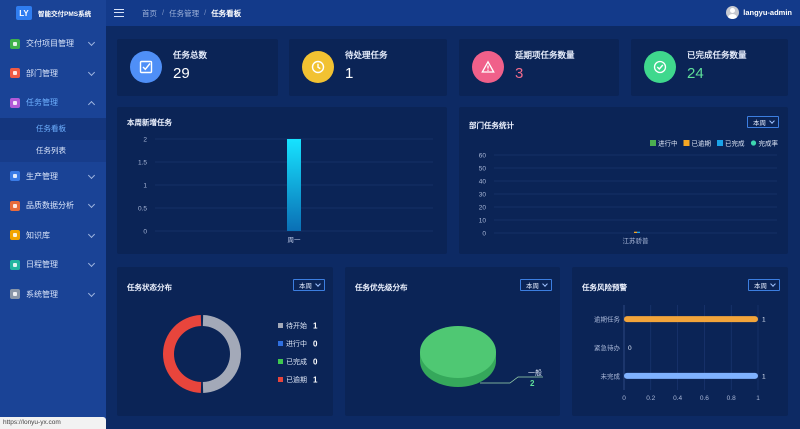  Describe the element at coordinates (181, 73) in the screenshot. I see `stat-value: 29` at that location.